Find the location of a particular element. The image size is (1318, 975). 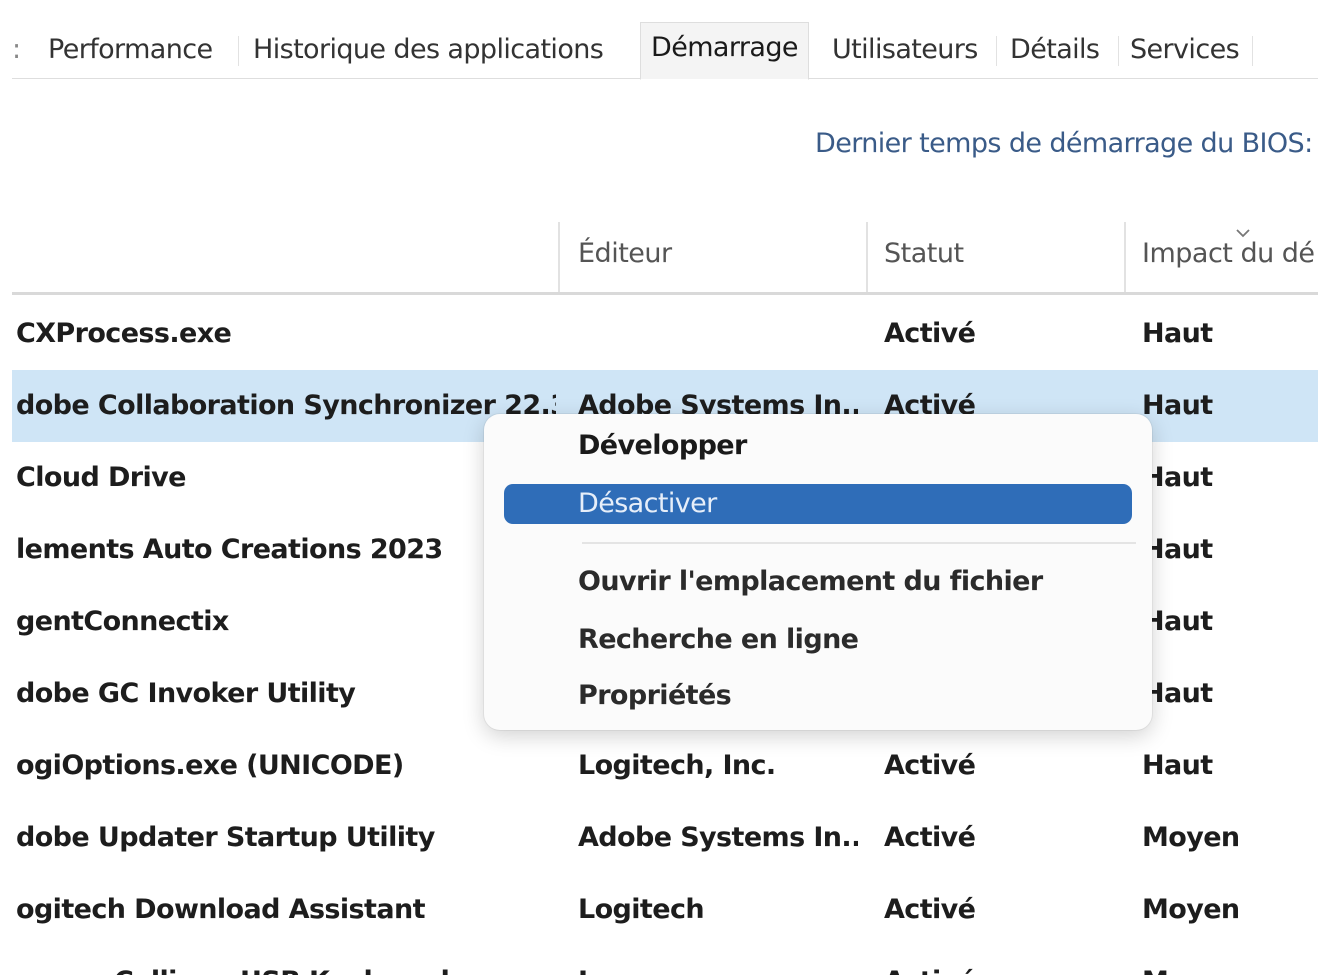

tab-services: Services is located at coordinates (1185, 50).